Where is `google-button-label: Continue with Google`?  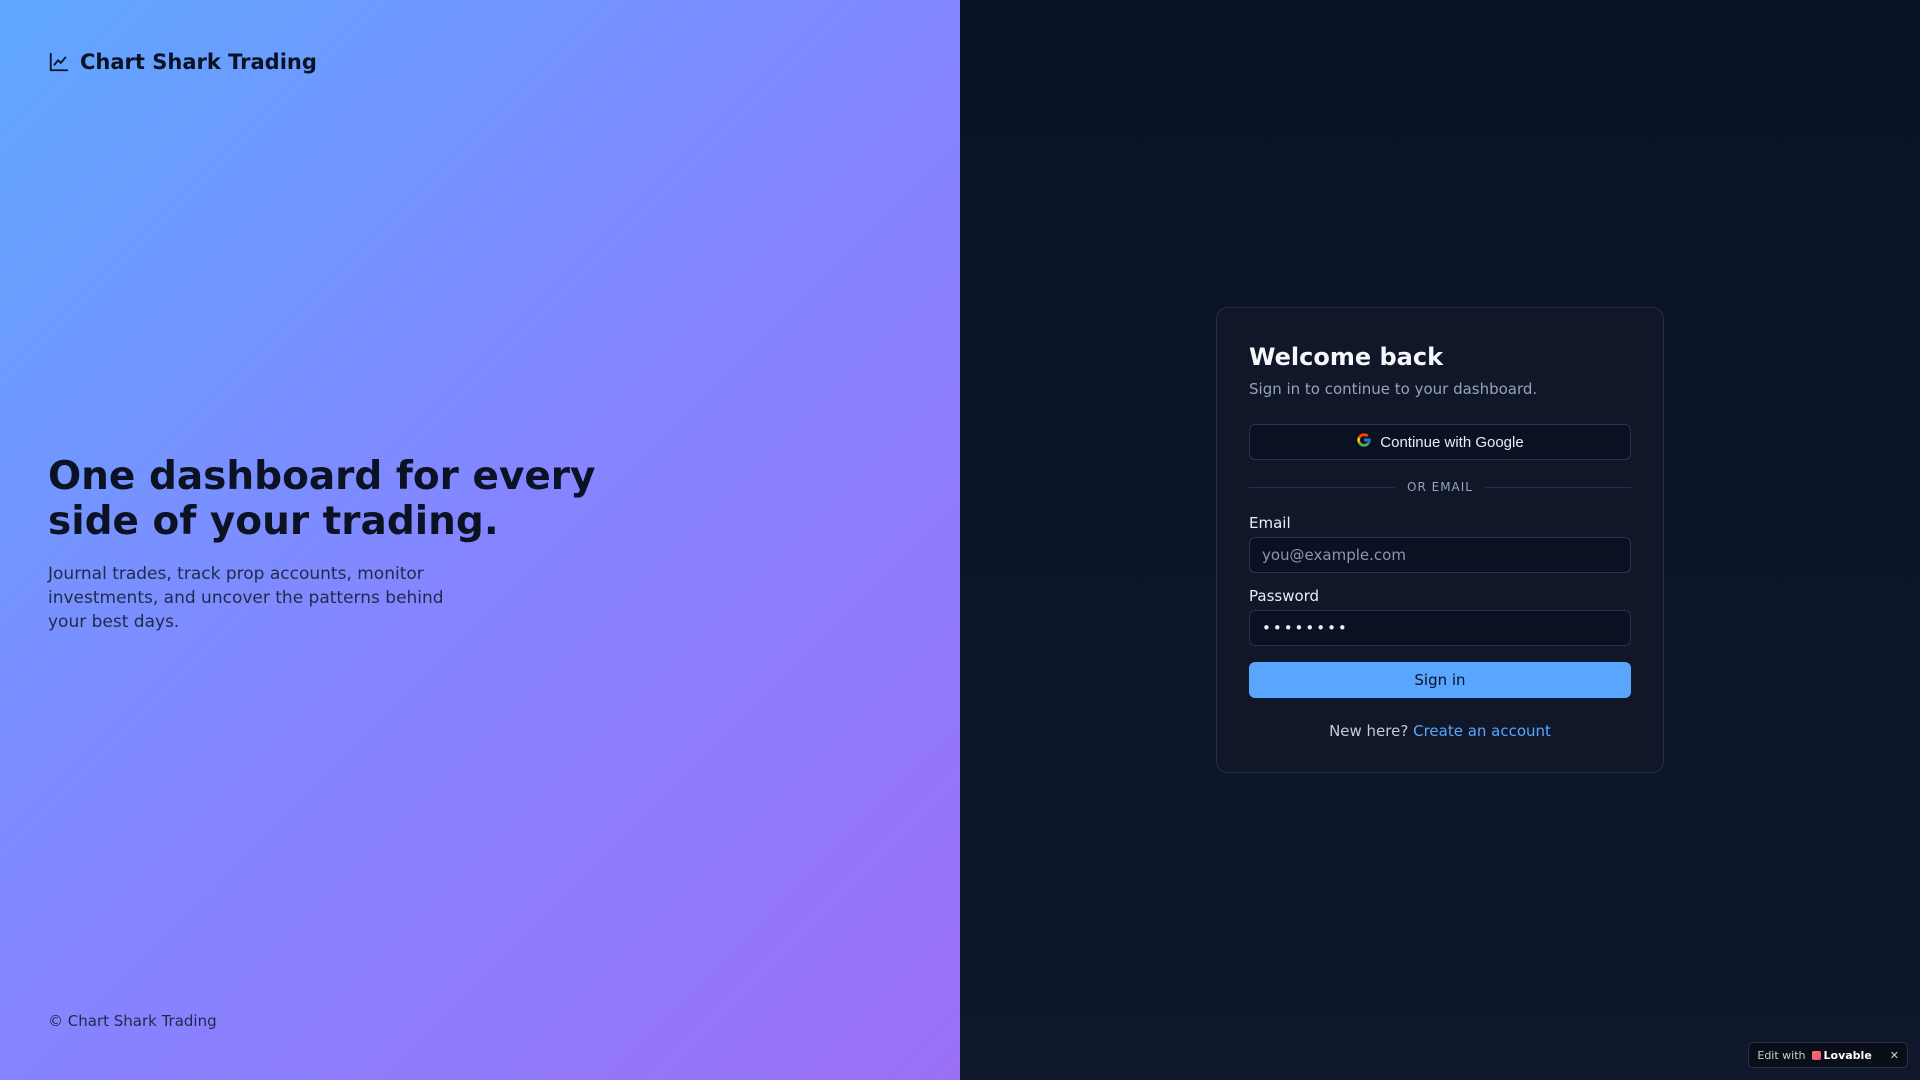 google-button-label: Continue with Google is located at coordinates (1452, 442).